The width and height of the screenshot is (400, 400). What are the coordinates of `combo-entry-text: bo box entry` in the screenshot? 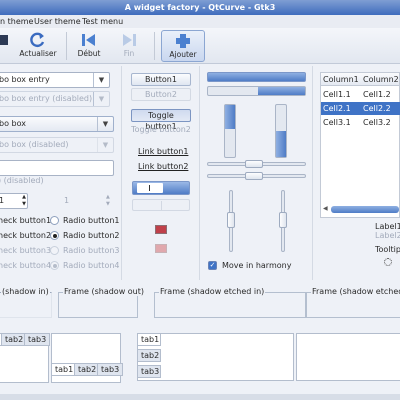 It's located at (25, 79).